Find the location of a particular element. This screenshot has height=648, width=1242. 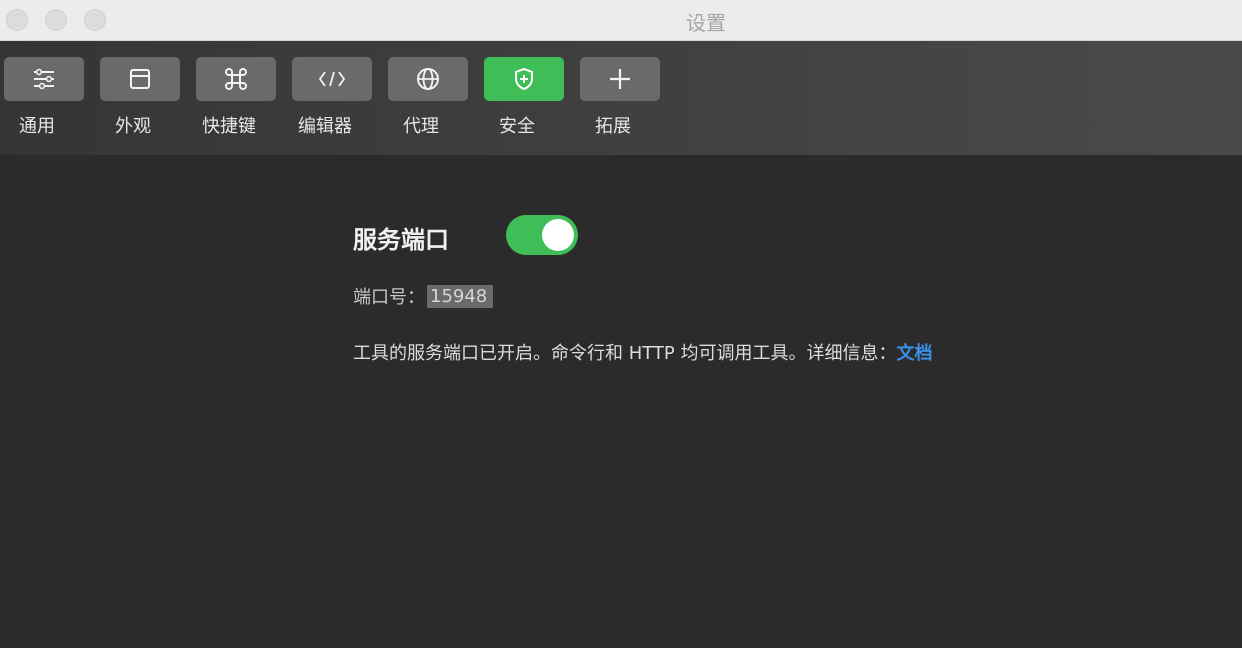

tab-security: 安全 is located at coordinates (524, 97).